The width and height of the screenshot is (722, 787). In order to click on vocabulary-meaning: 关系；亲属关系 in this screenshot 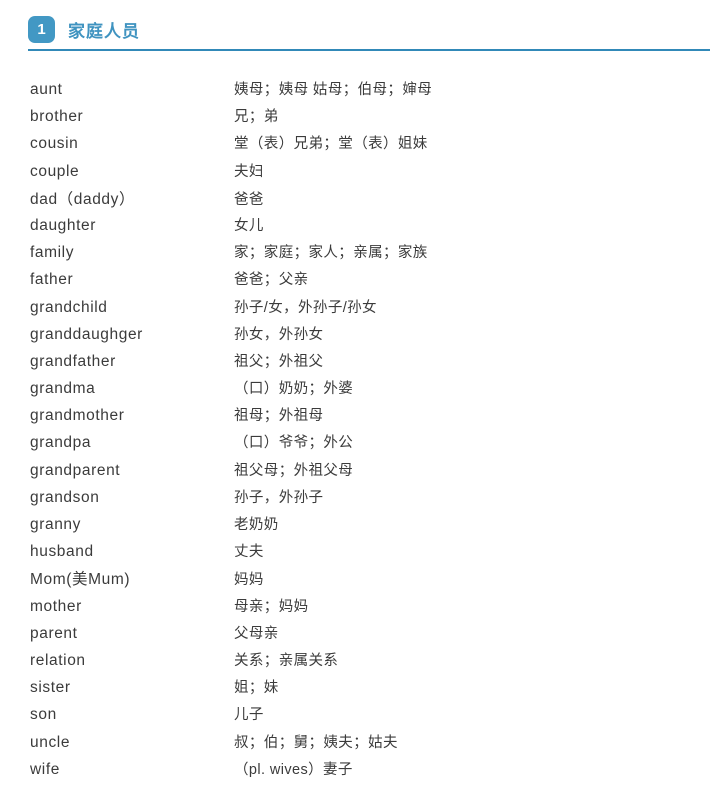, I will do `click(286, 660)`.